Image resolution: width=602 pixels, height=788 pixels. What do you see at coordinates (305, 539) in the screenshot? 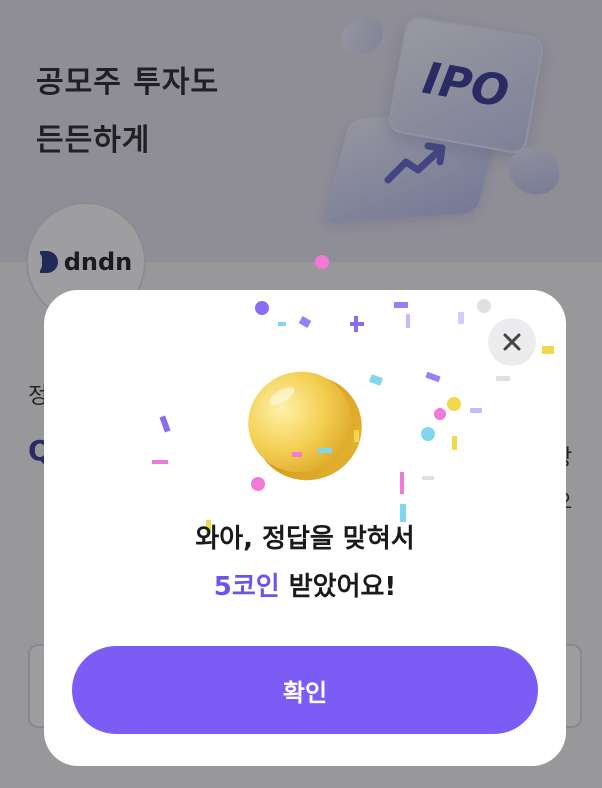
I see `reward-message-line1: 와아, 정답을 맞혀서` at bounding box center [305, 539].